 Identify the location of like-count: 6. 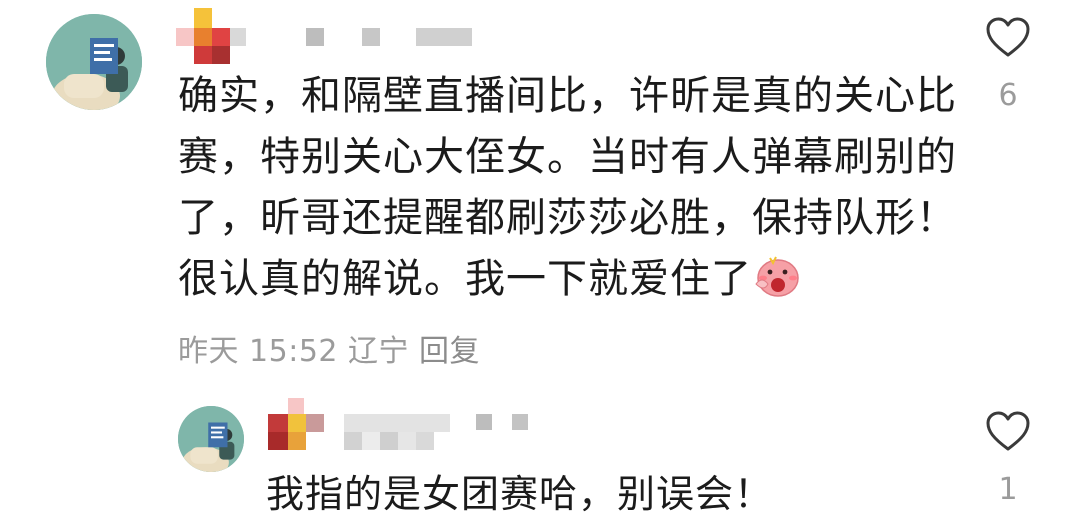
(1008, 95).